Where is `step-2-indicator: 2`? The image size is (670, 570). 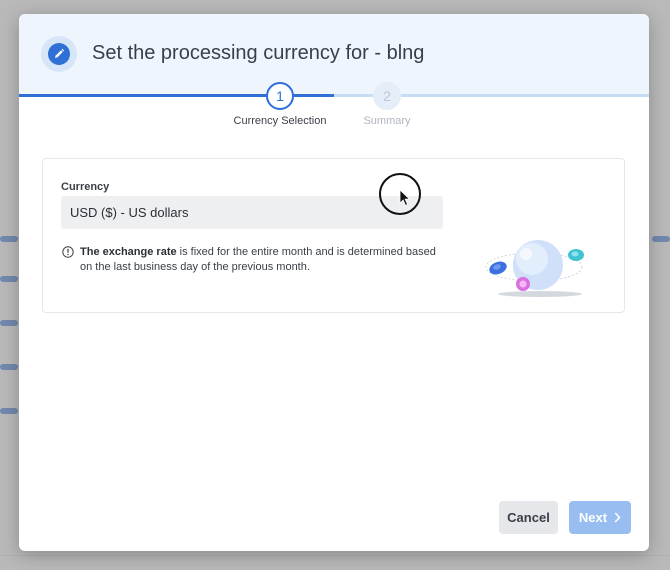 step-2-indicator: 2 is located at coordinates (387, 96).